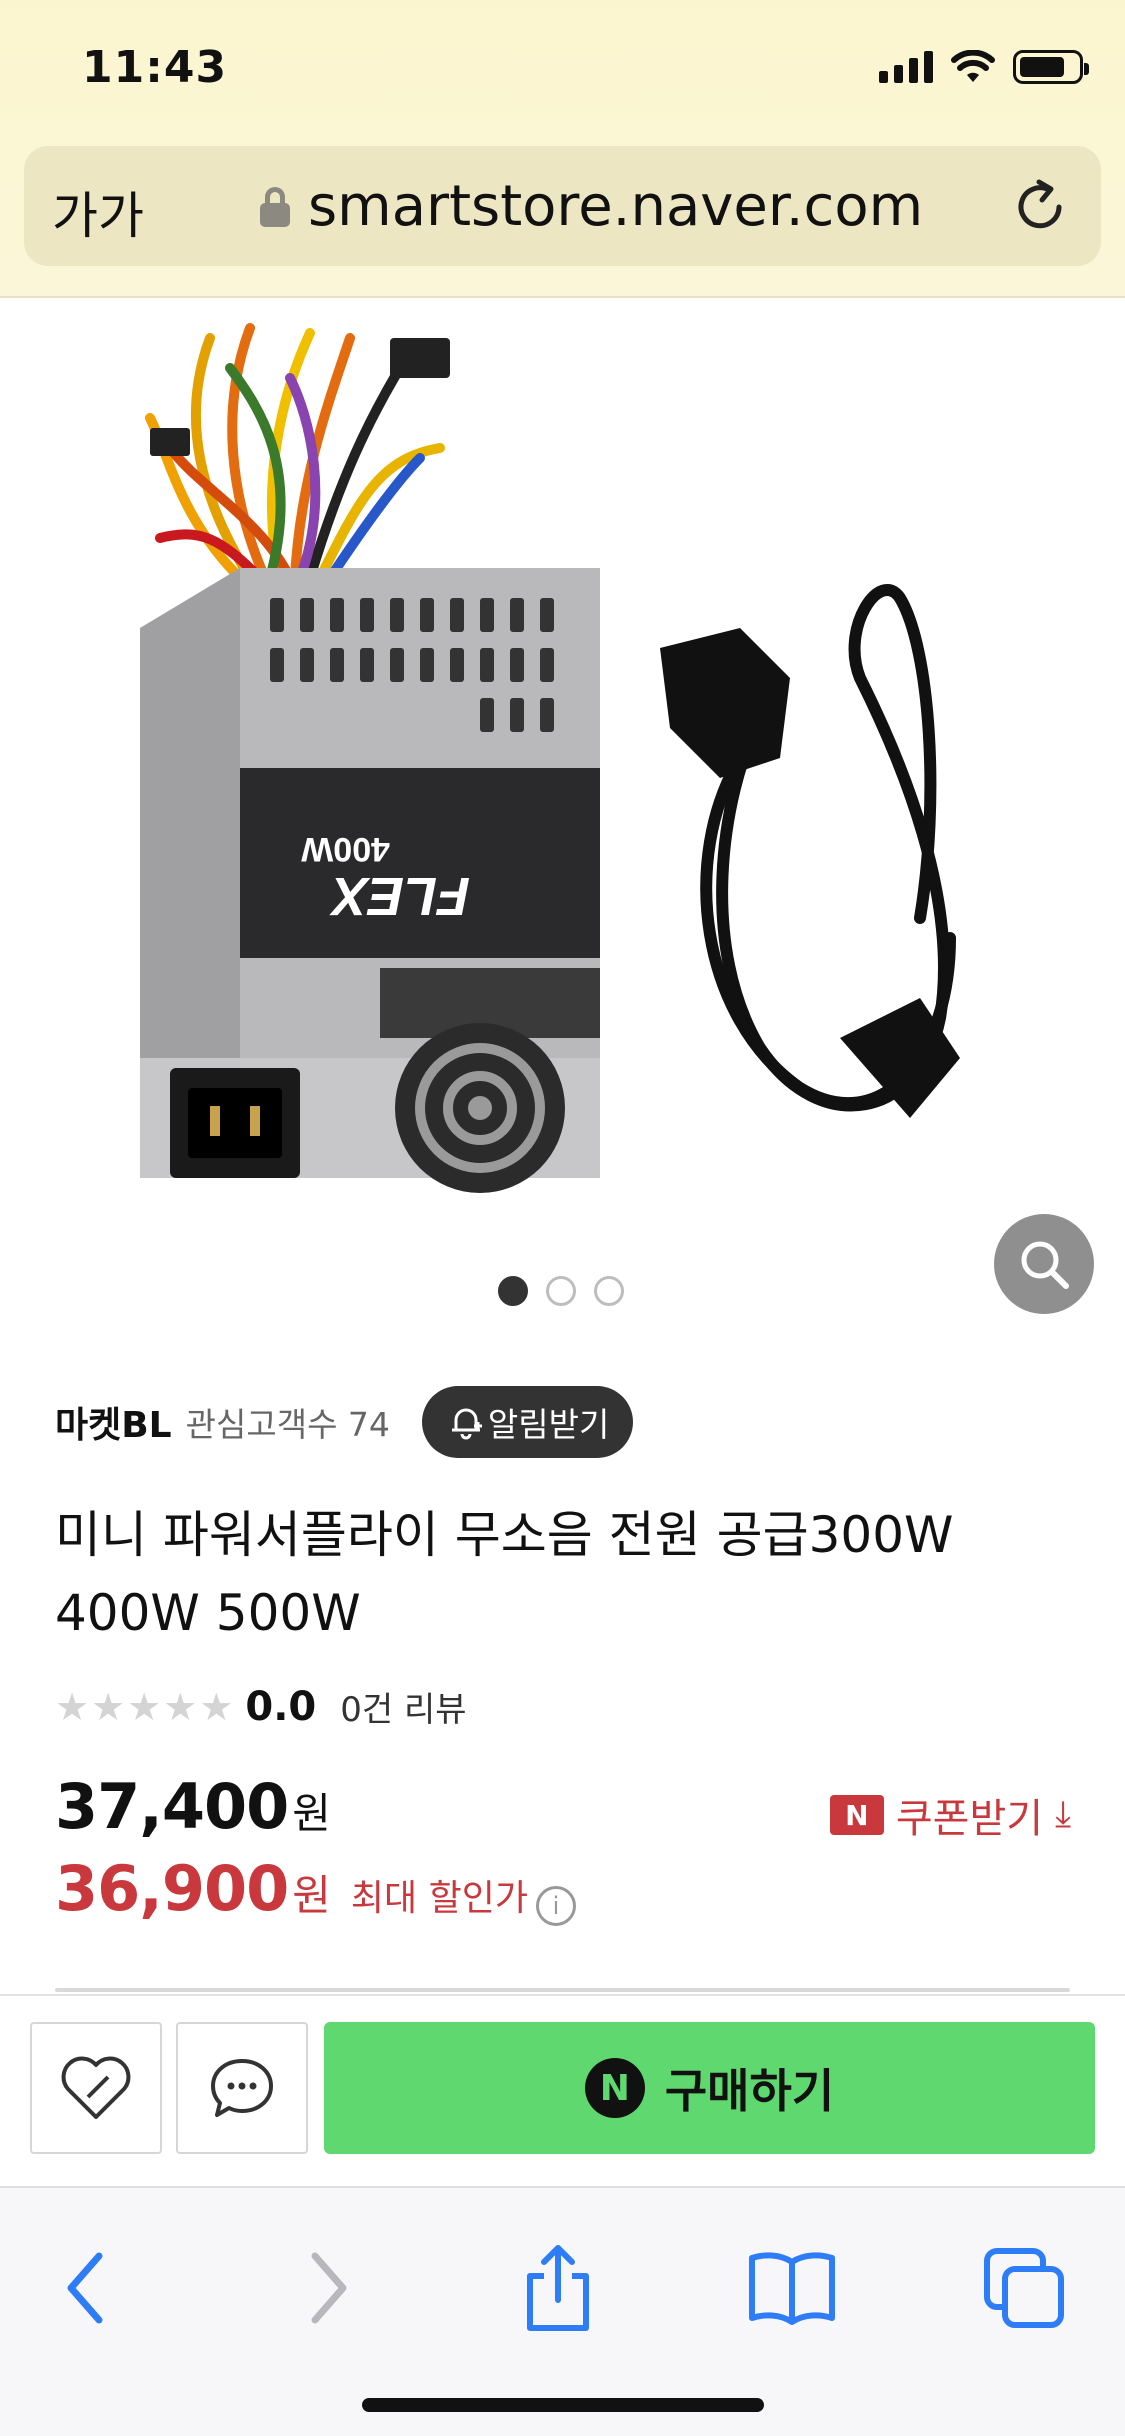 The image size is (1125, 2436). What do you see at coordinates (614, 2088) in the screenshot?
I see `naver-pay-icon: N` at bounding box center [614, 2088].